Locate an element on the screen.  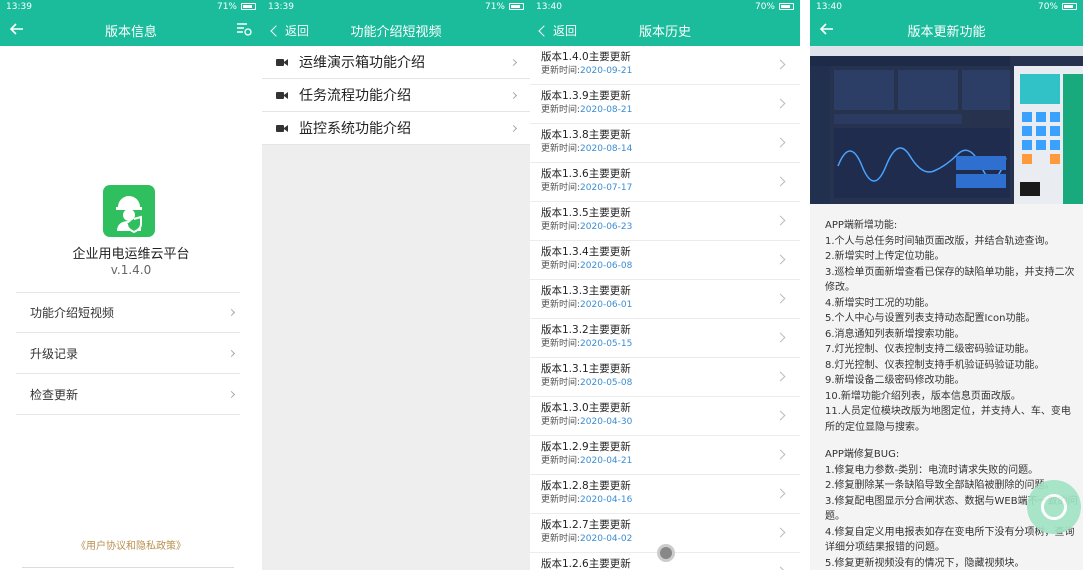
version-title: 版本1.2.9主要更新 is located at coordinates (586, 447).